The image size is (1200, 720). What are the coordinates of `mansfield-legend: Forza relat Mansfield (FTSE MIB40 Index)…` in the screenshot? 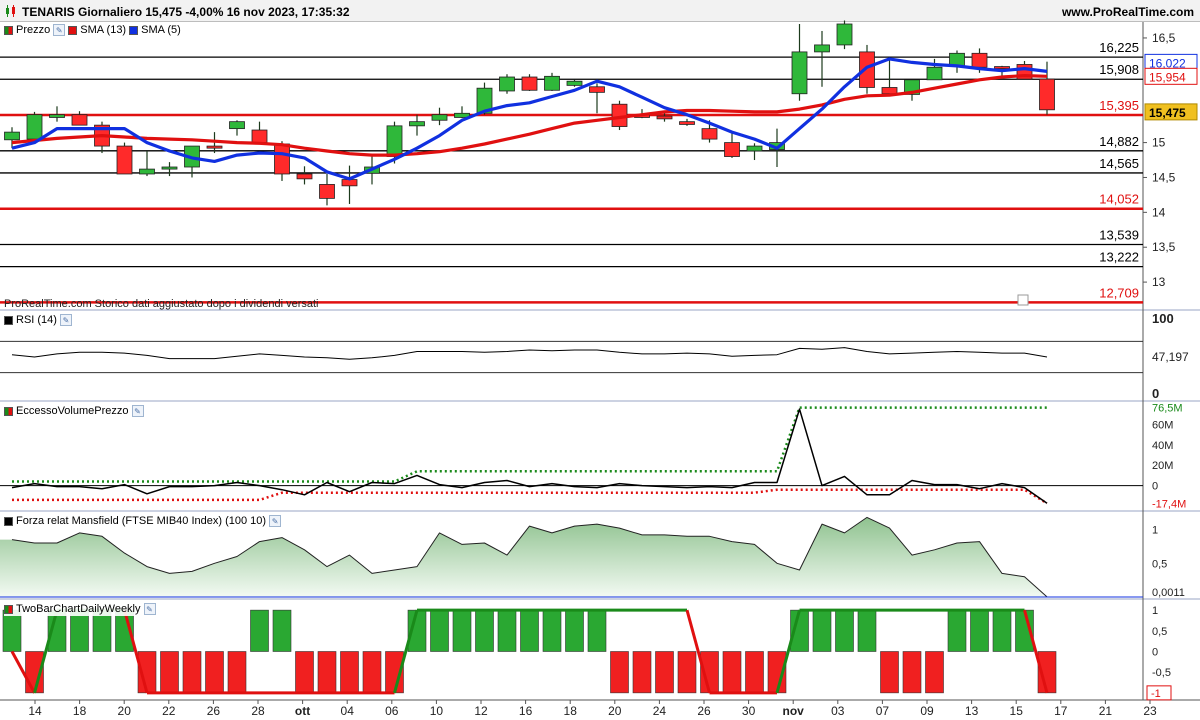 It's located at (144, 521).